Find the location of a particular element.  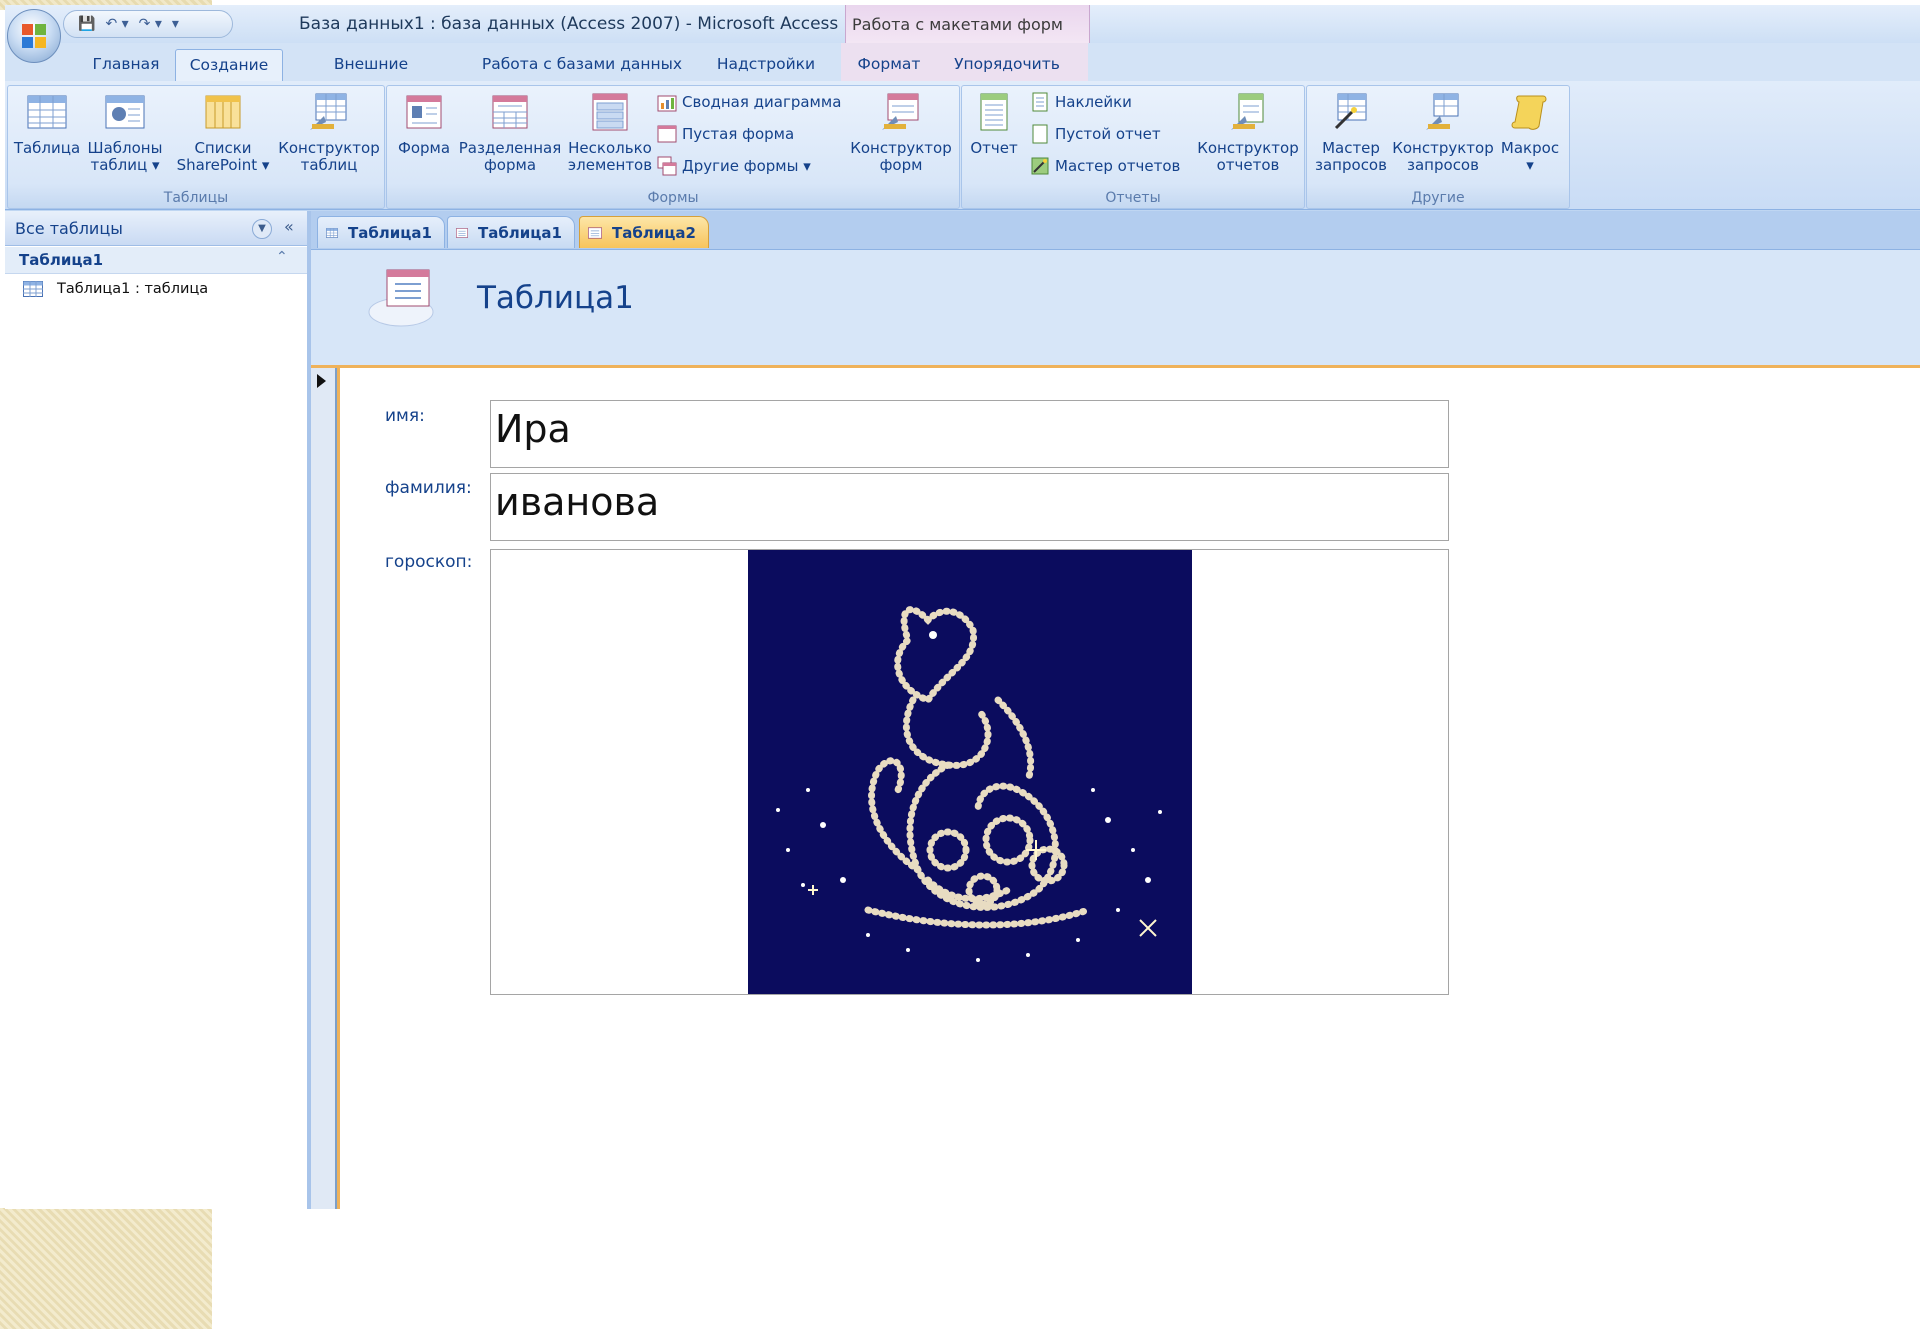

office-button is located at coordinates (34, 36).